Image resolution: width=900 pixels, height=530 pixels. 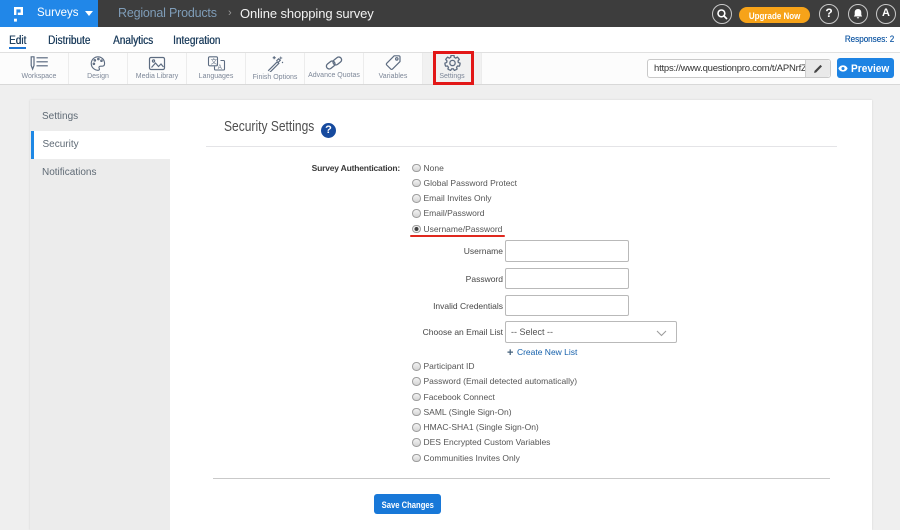 I want to click on svg-text: A, so click(x=219, y=67).